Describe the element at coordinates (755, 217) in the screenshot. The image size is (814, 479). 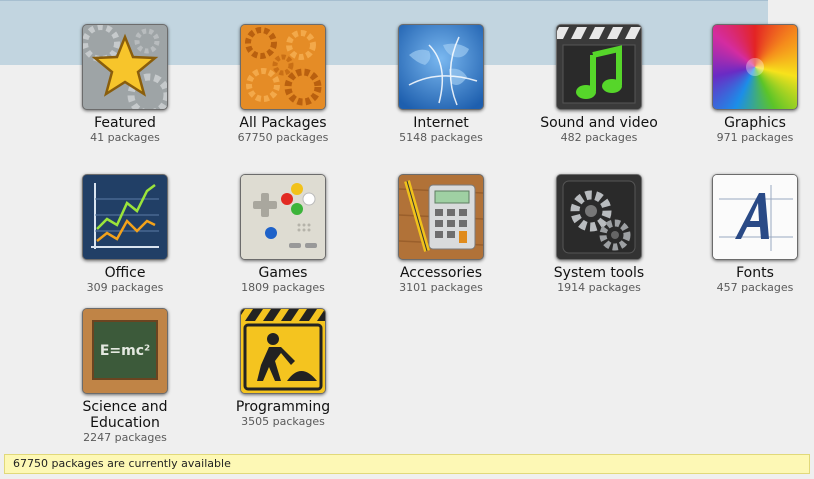
I see `fonts-letter-icon` at that location.